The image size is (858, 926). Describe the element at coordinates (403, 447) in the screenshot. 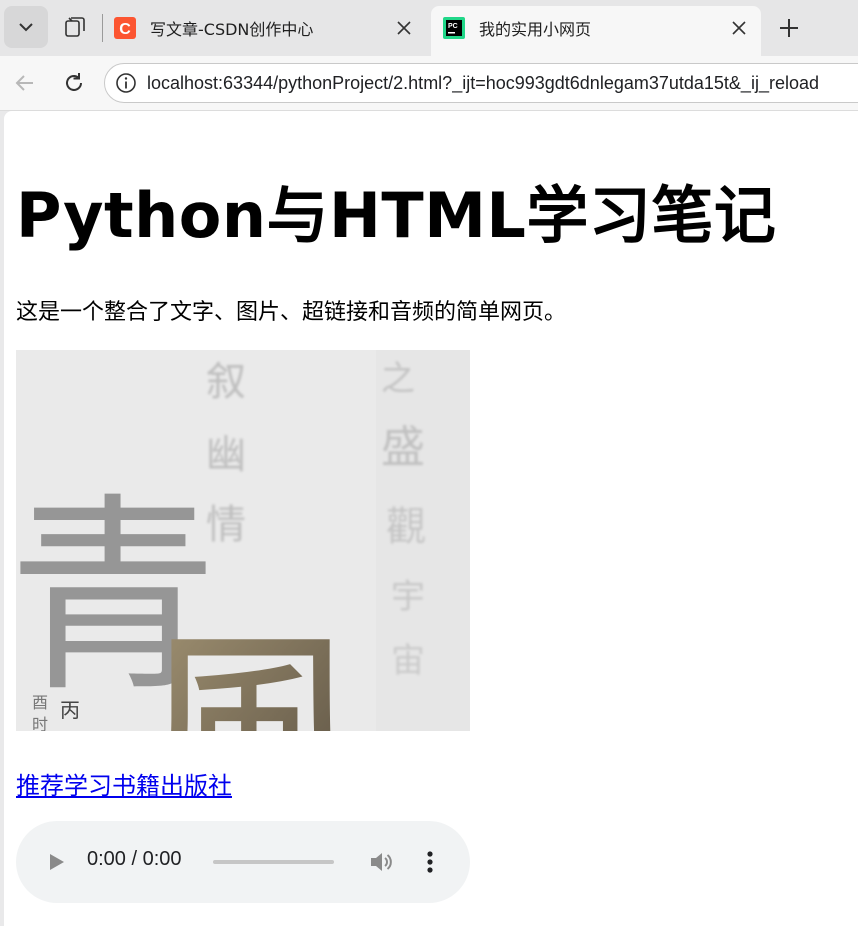

I see `glyph-text: 盛` at that location.